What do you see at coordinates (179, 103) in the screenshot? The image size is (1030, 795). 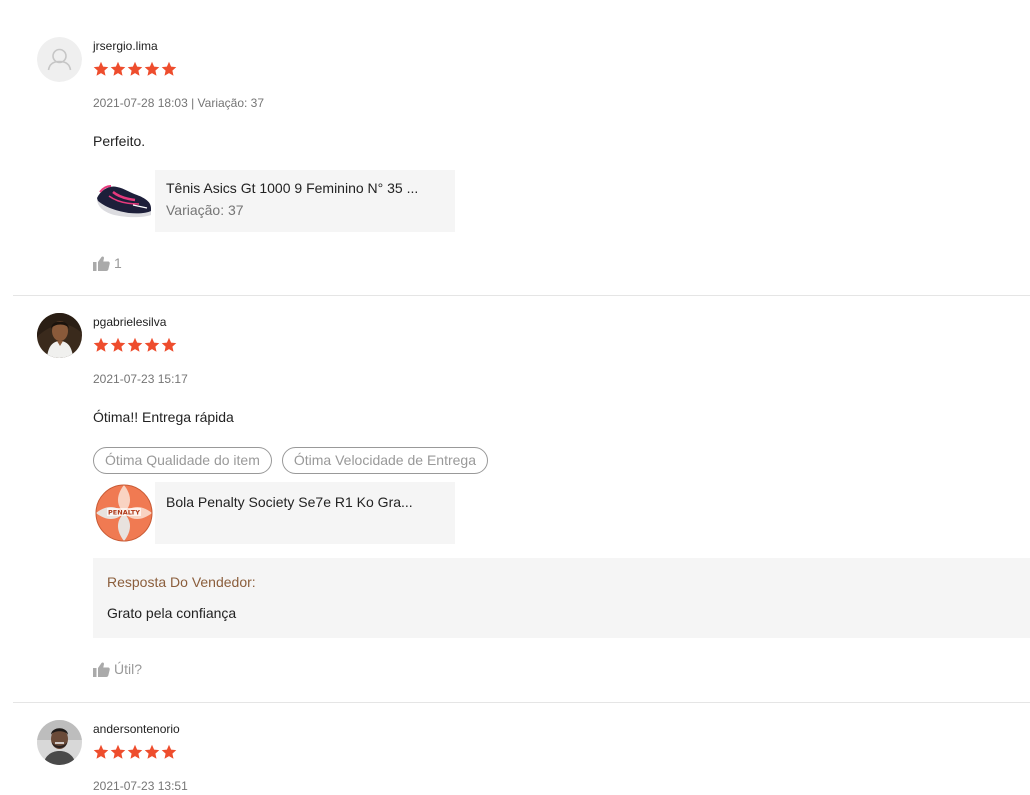 I see `review-date-variation: 2021-07-28 18:03 | Variação: 37` at bounding box center [179, 103].